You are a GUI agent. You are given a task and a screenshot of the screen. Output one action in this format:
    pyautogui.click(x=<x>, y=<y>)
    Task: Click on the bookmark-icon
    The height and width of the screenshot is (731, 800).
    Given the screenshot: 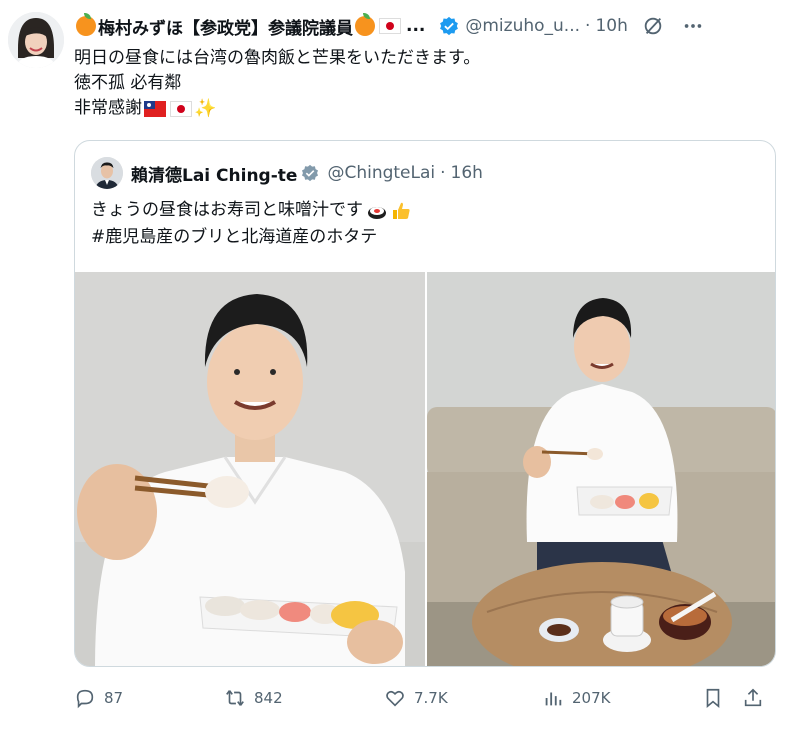 What is the action you would take?
    pyautogui.click(x=713, y=698)
    